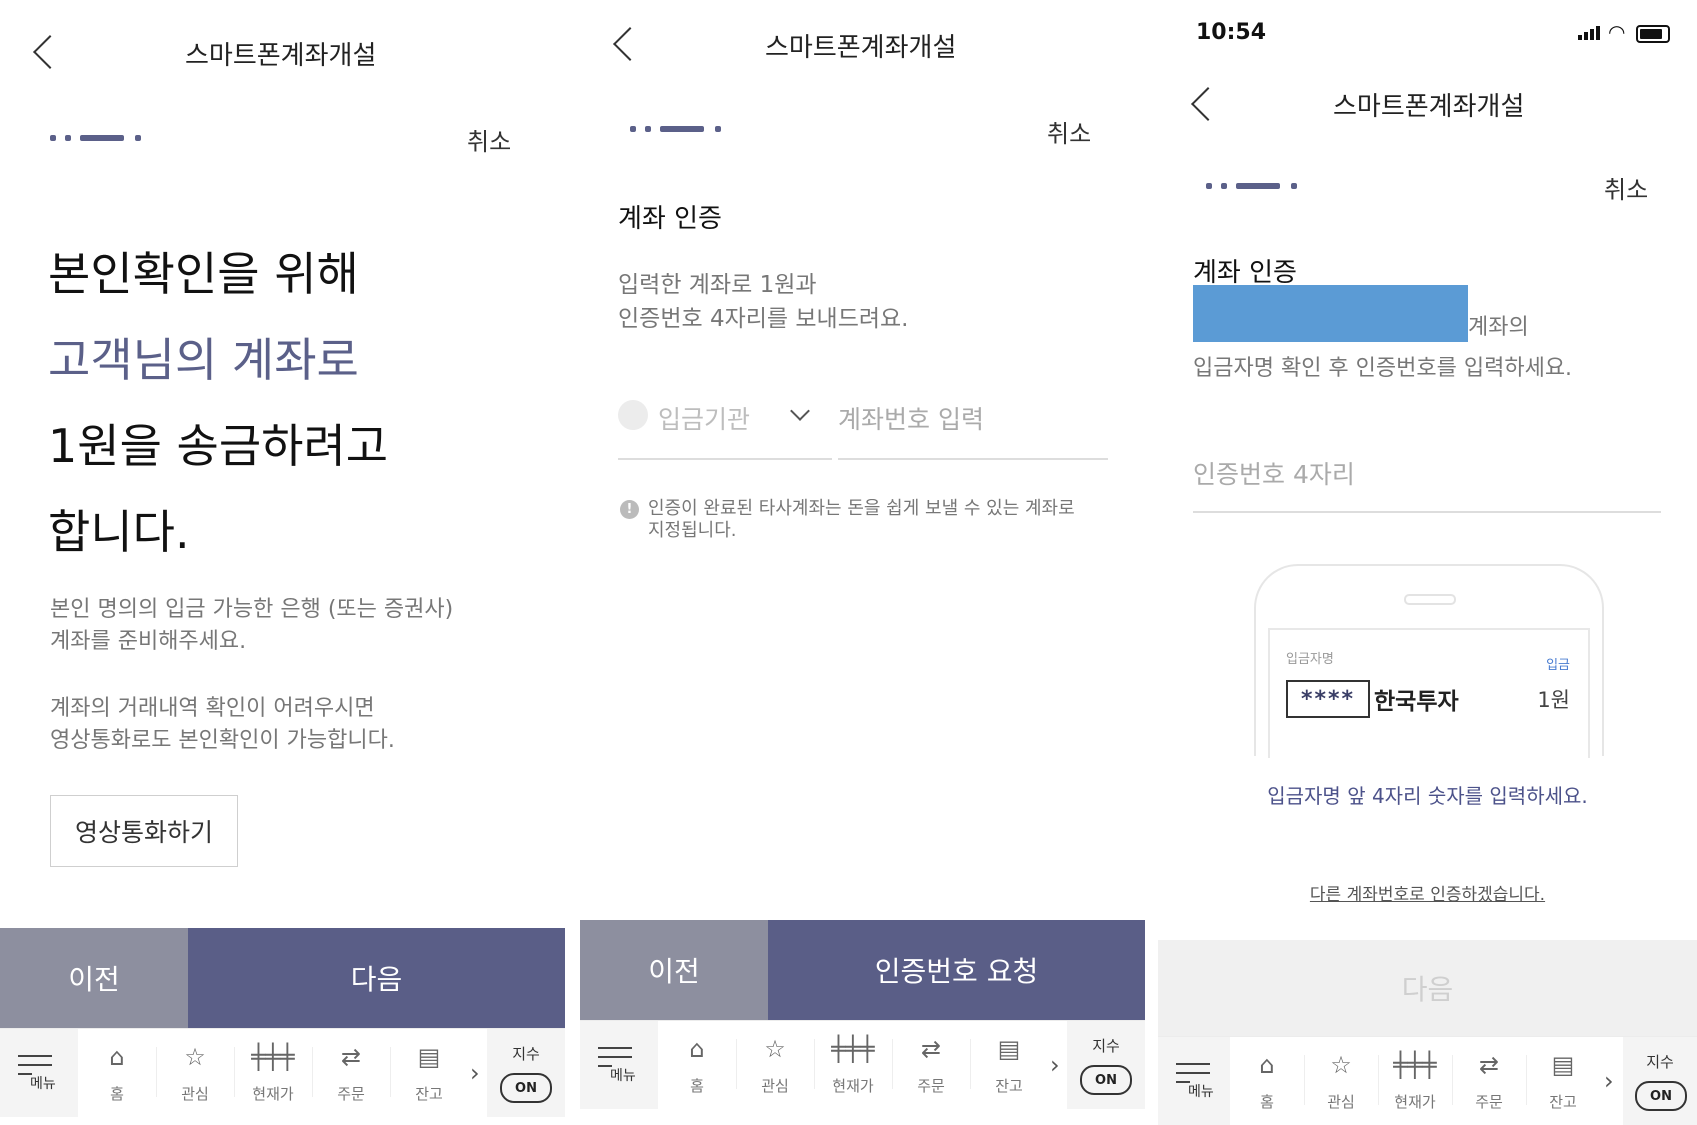 This screenshot has height=1125, width=1697. What do you see at coordinates (1653, 34) in the screenshot?
I see `battery-icon` at bounding box center [1653, 34].